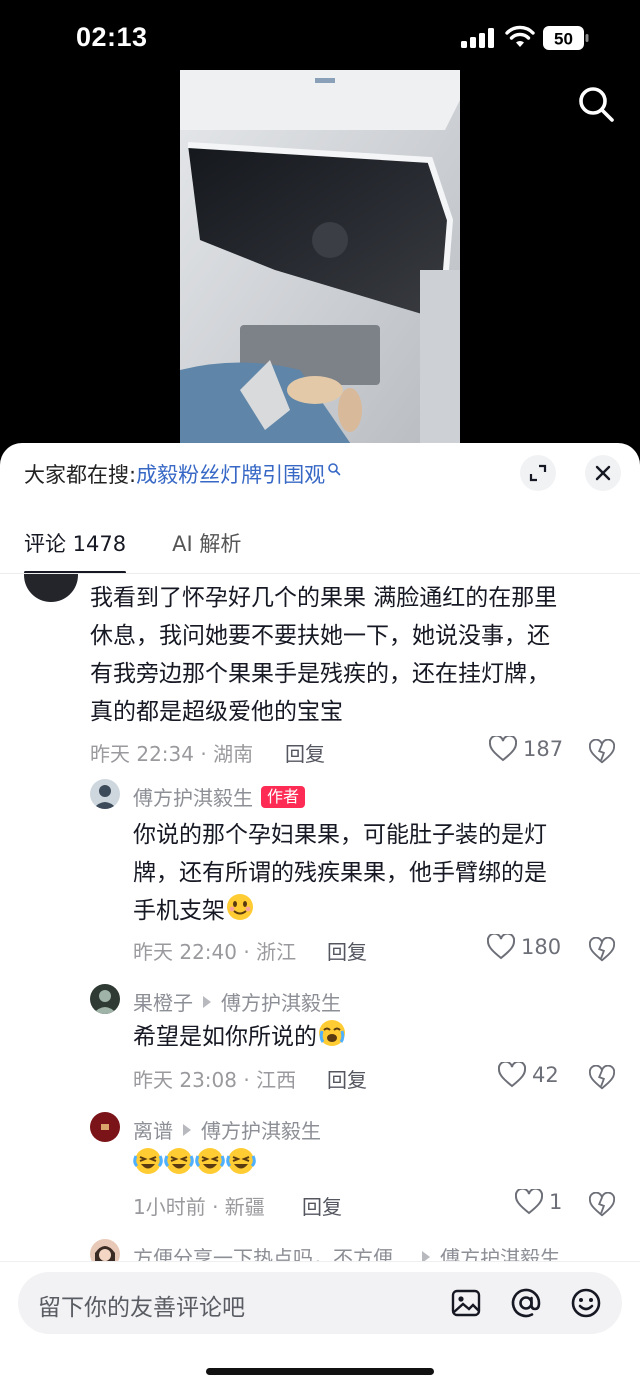  I want to click on comment-text, so click(373, 1165).